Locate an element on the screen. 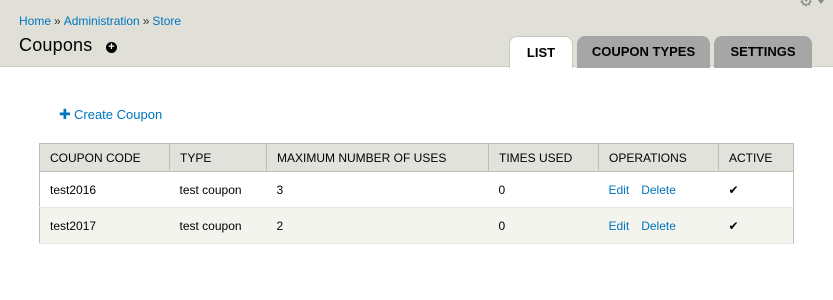 The image size is (833, 300). tab-settings: SETTINGS is located at coordinates (763, 52).